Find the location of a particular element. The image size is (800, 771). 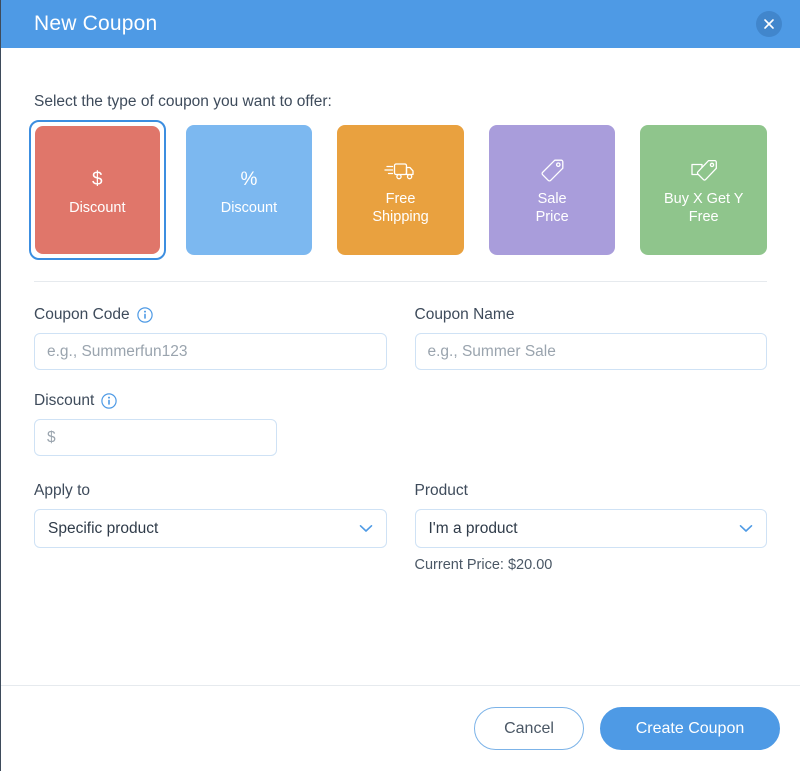

apply-to-label-group: Apply to is located at coordinates (210, 491).